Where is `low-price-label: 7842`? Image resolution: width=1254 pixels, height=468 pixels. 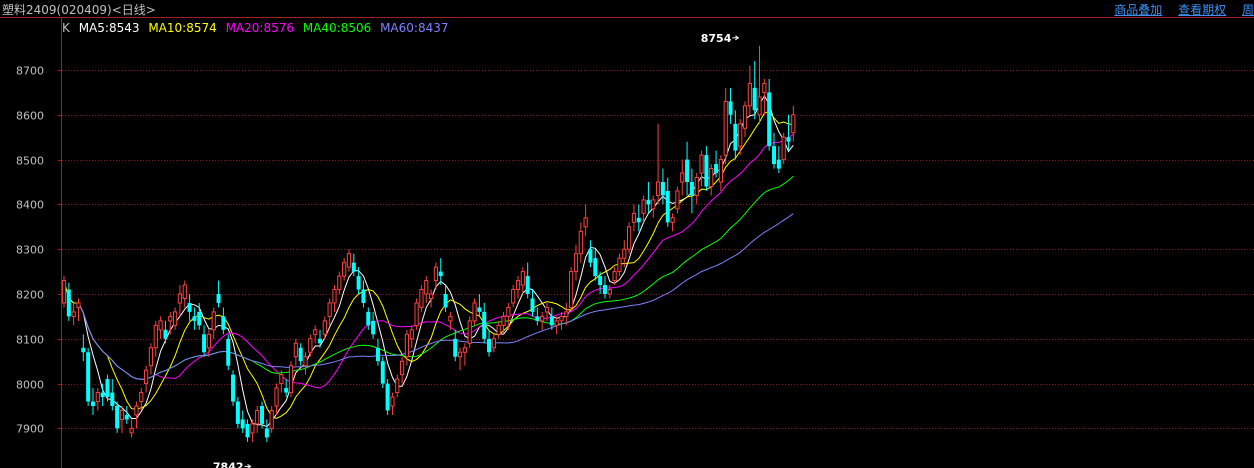 low-price-label: 7842 is located at coordinates (228, 464).